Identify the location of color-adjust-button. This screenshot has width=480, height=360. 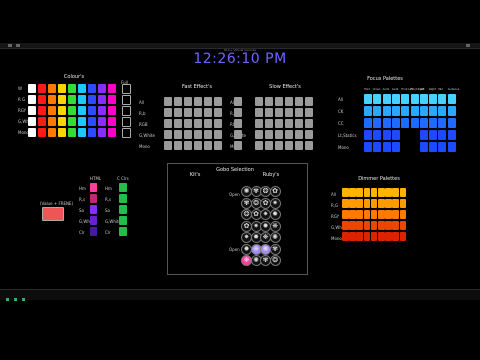
(93, 187).